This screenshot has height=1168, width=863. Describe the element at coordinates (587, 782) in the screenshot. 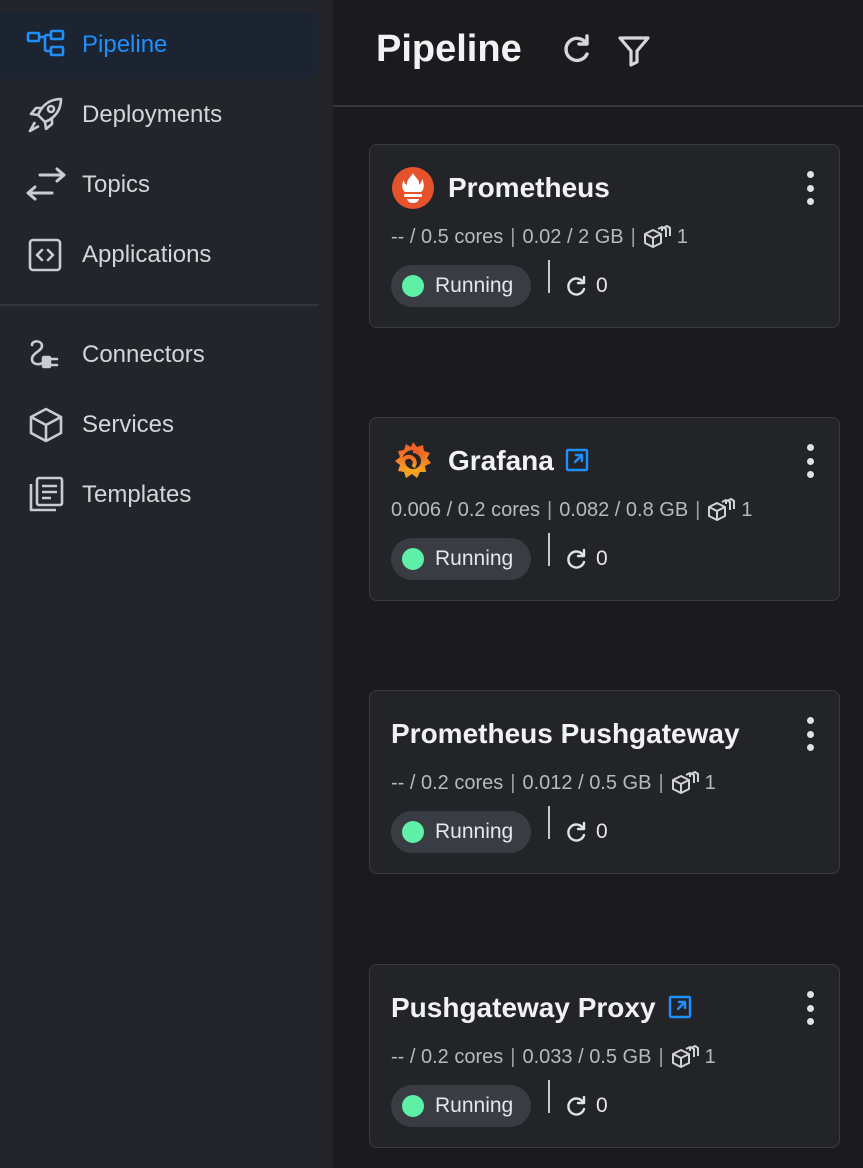

I see `memory-usage: 0.012 / 0.5 GB` at that location.